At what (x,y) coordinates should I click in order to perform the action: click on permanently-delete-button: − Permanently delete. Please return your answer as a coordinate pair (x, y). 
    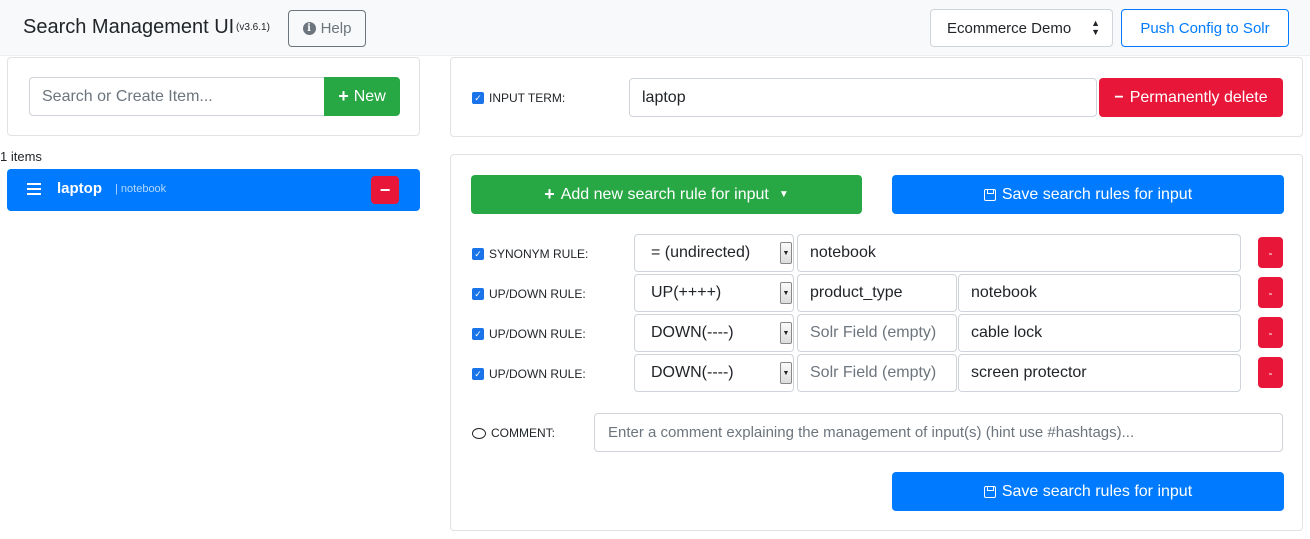
    Looking at the image, I should click on (1191, 97).